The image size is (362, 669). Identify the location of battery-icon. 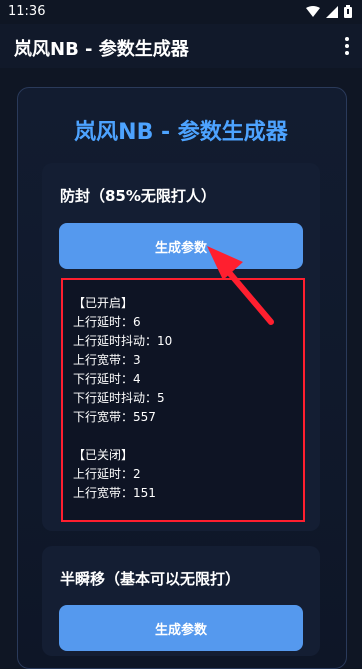
(348, 11).